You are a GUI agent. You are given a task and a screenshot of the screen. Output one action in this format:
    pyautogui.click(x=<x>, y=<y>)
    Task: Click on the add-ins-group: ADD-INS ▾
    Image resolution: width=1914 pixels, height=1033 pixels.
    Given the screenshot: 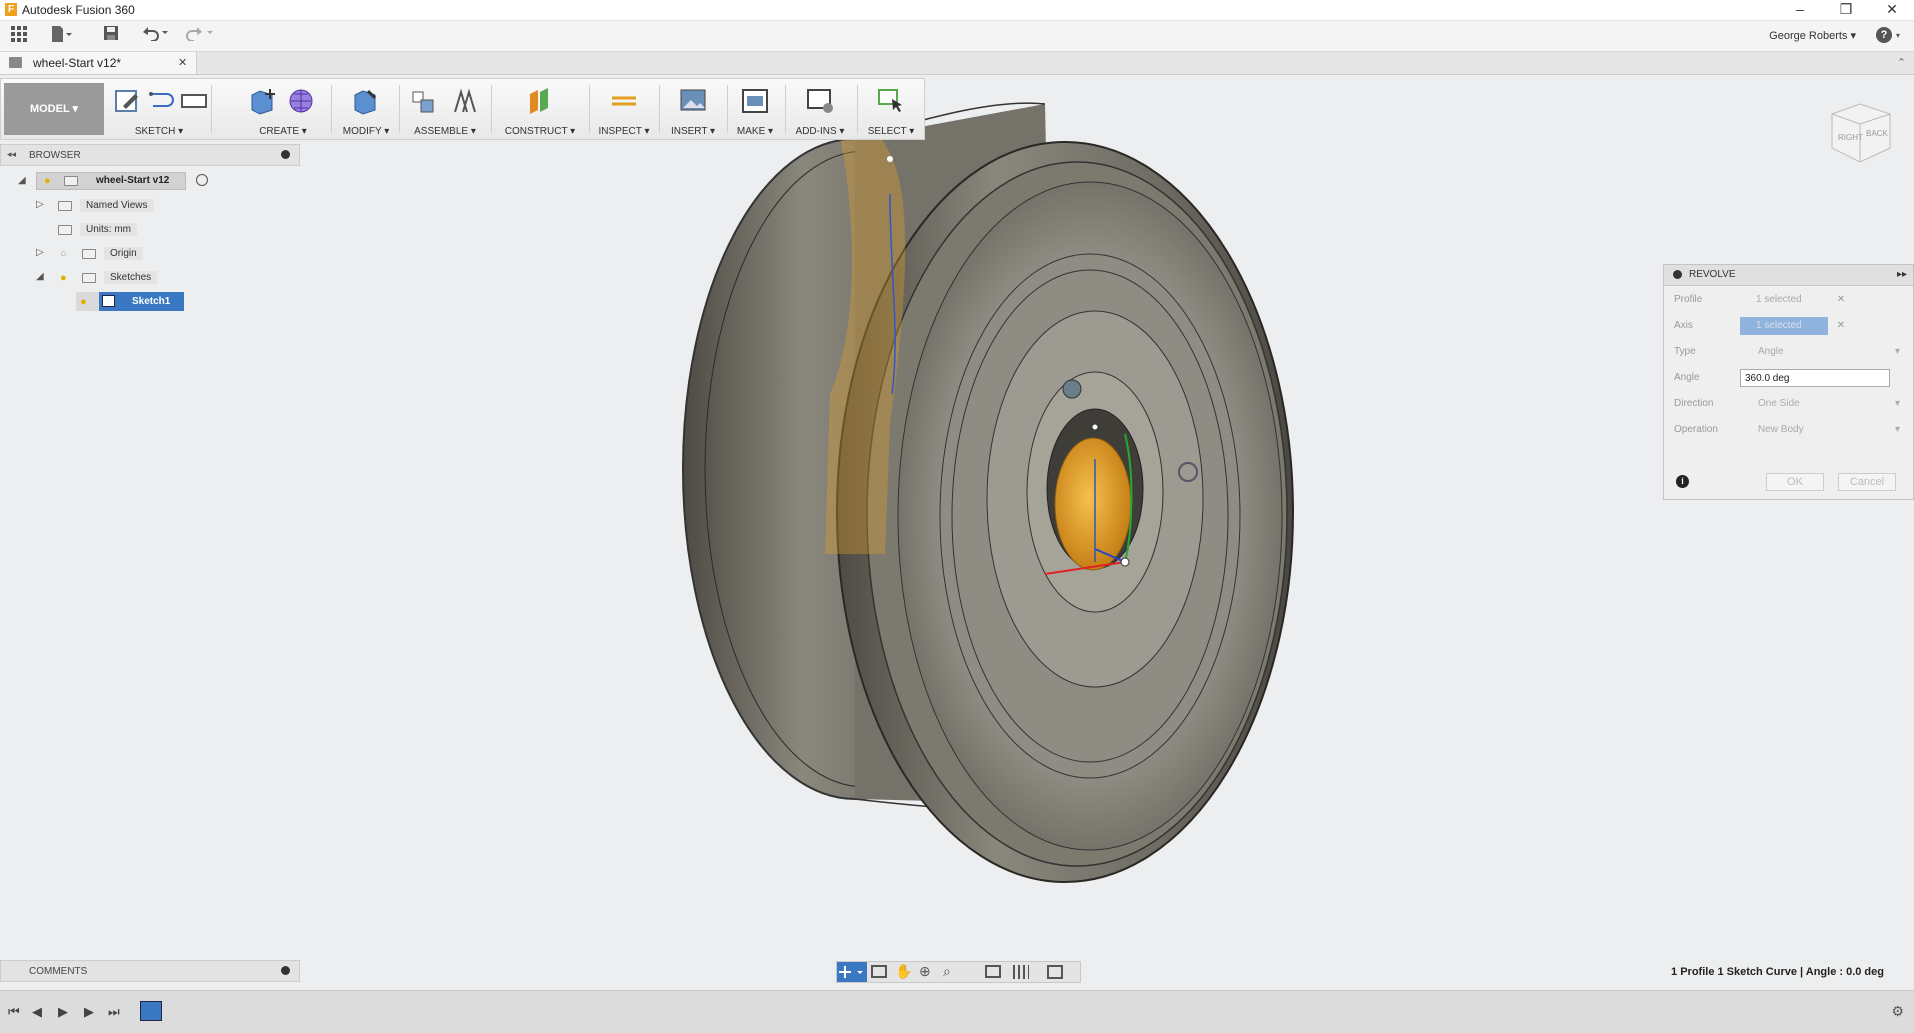 What is the action you would take?
    pyautogui.click(x=820, y=109)
    